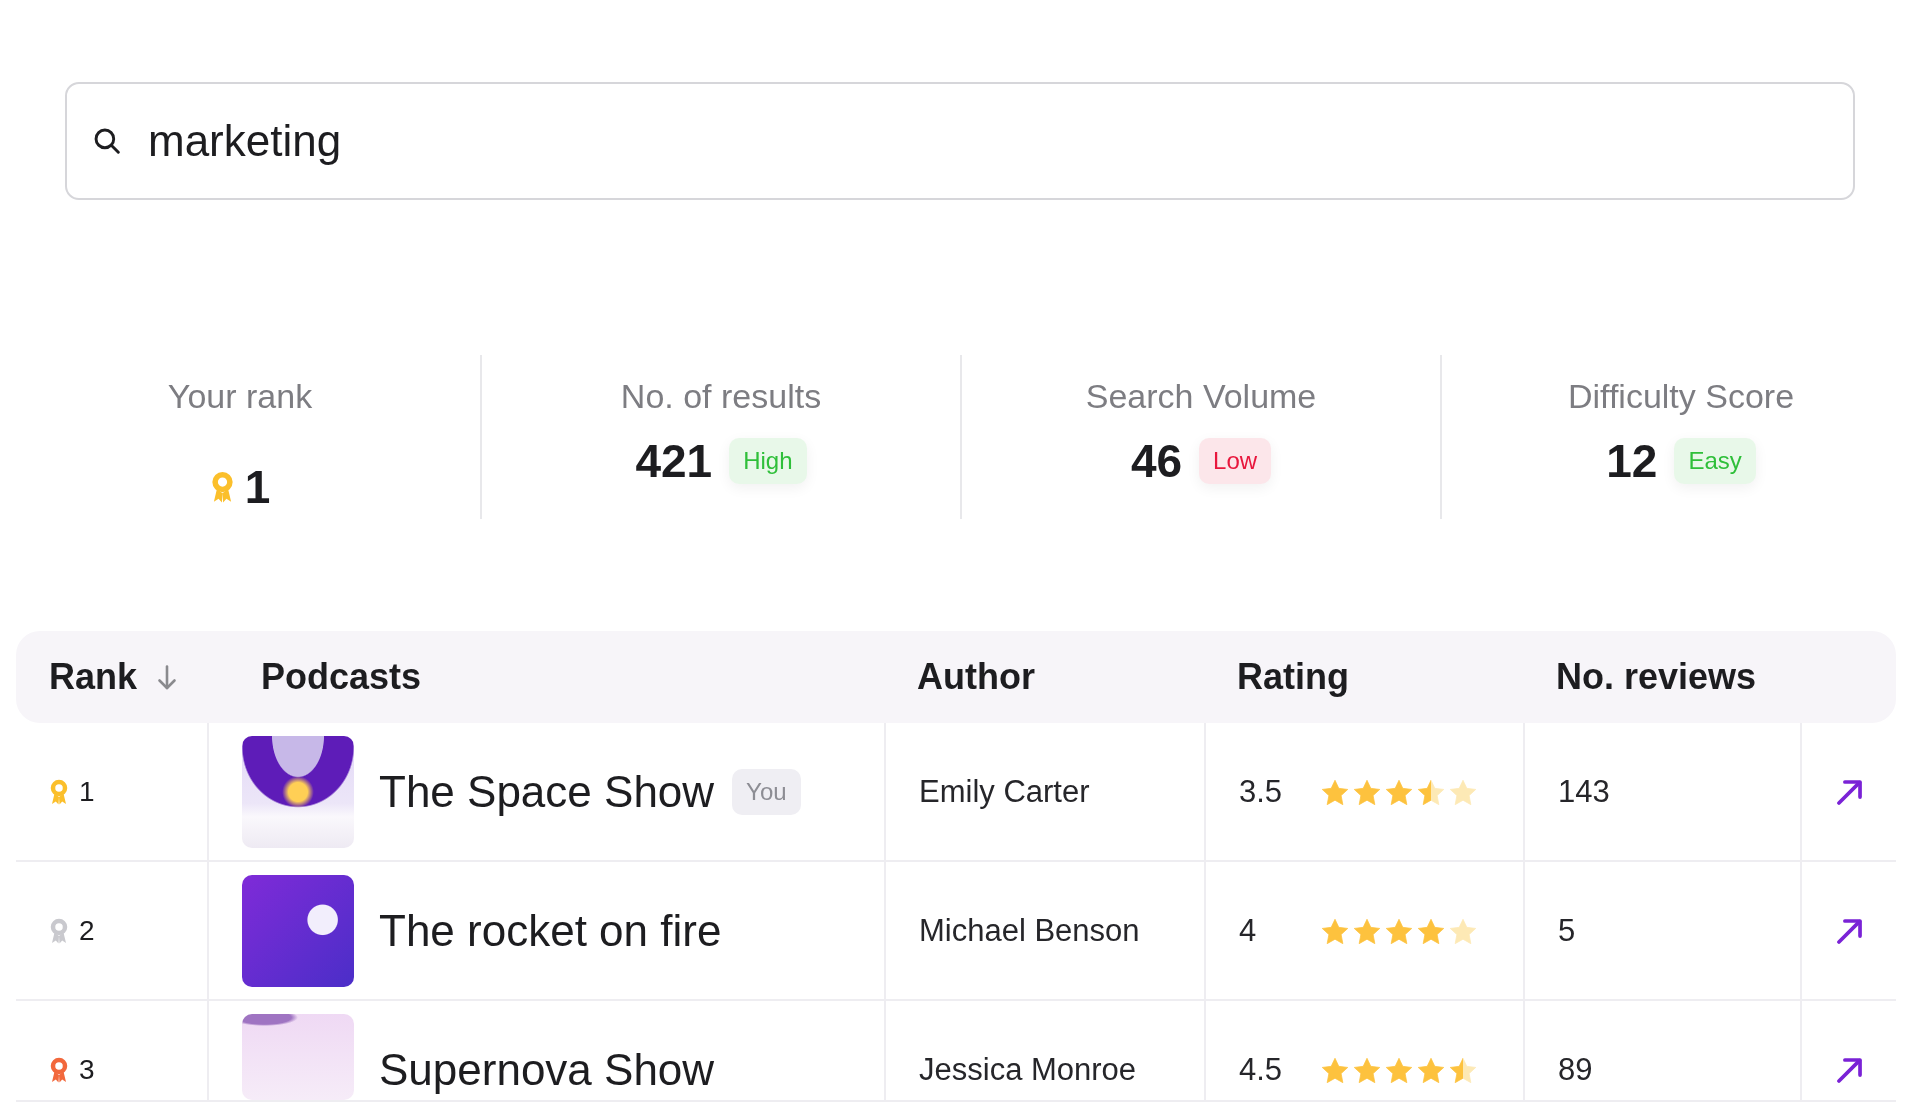  What do you see at coordinates (721, 396) in the screenshot?
I see `stat-label: No. of results` at bounding box center [721, 396].